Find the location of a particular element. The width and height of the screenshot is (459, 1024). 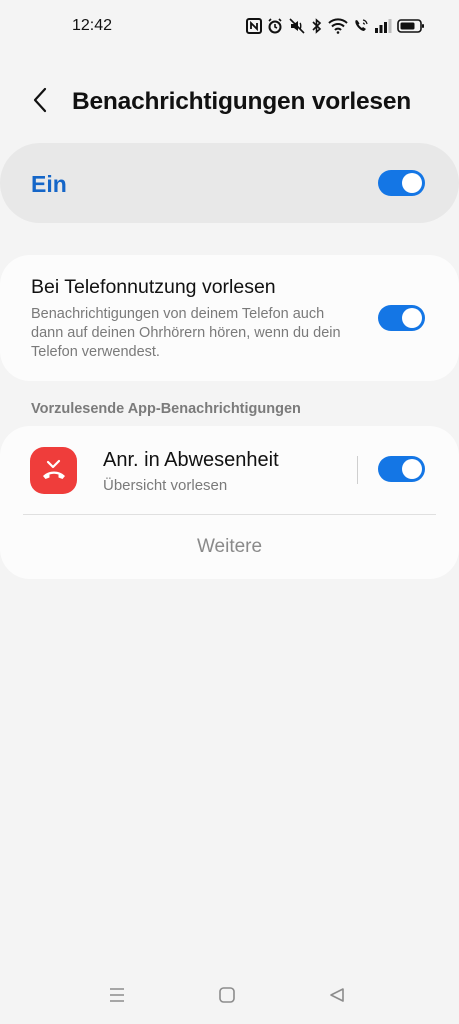

read-while-using-toggle is located at coordinates (401, 318).